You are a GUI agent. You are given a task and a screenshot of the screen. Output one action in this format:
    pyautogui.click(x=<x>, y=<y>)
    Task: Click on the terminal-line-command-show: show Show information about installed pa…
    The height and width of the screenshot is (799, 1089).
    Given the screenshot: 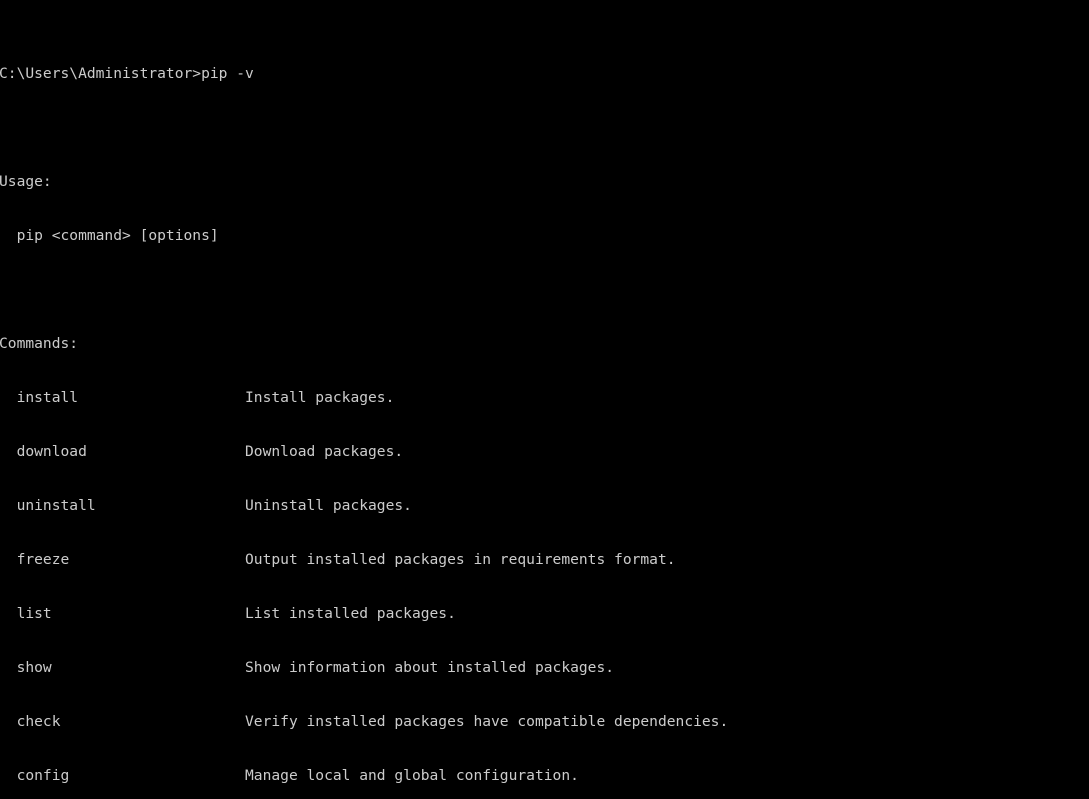 What is the action you would take?
    pyautogui.click(x=307, y=667)
    